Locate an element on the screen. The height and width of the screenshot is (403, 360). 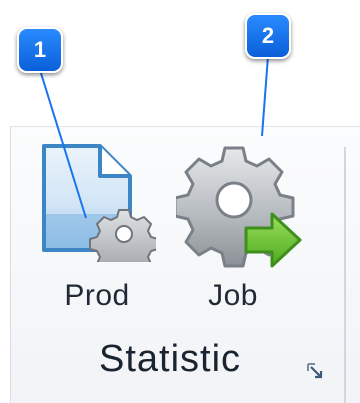
prod-button-label: Prod is located at coordinates (97, 295).